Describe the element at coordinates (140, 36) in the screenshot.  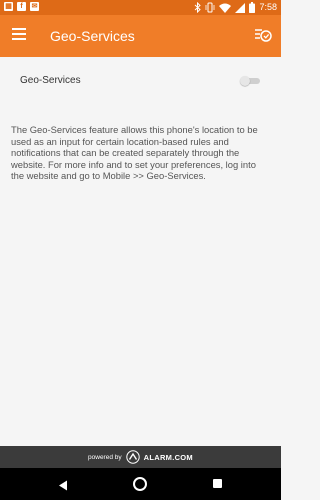
I see `app-bar: Geo-Services` at that location.